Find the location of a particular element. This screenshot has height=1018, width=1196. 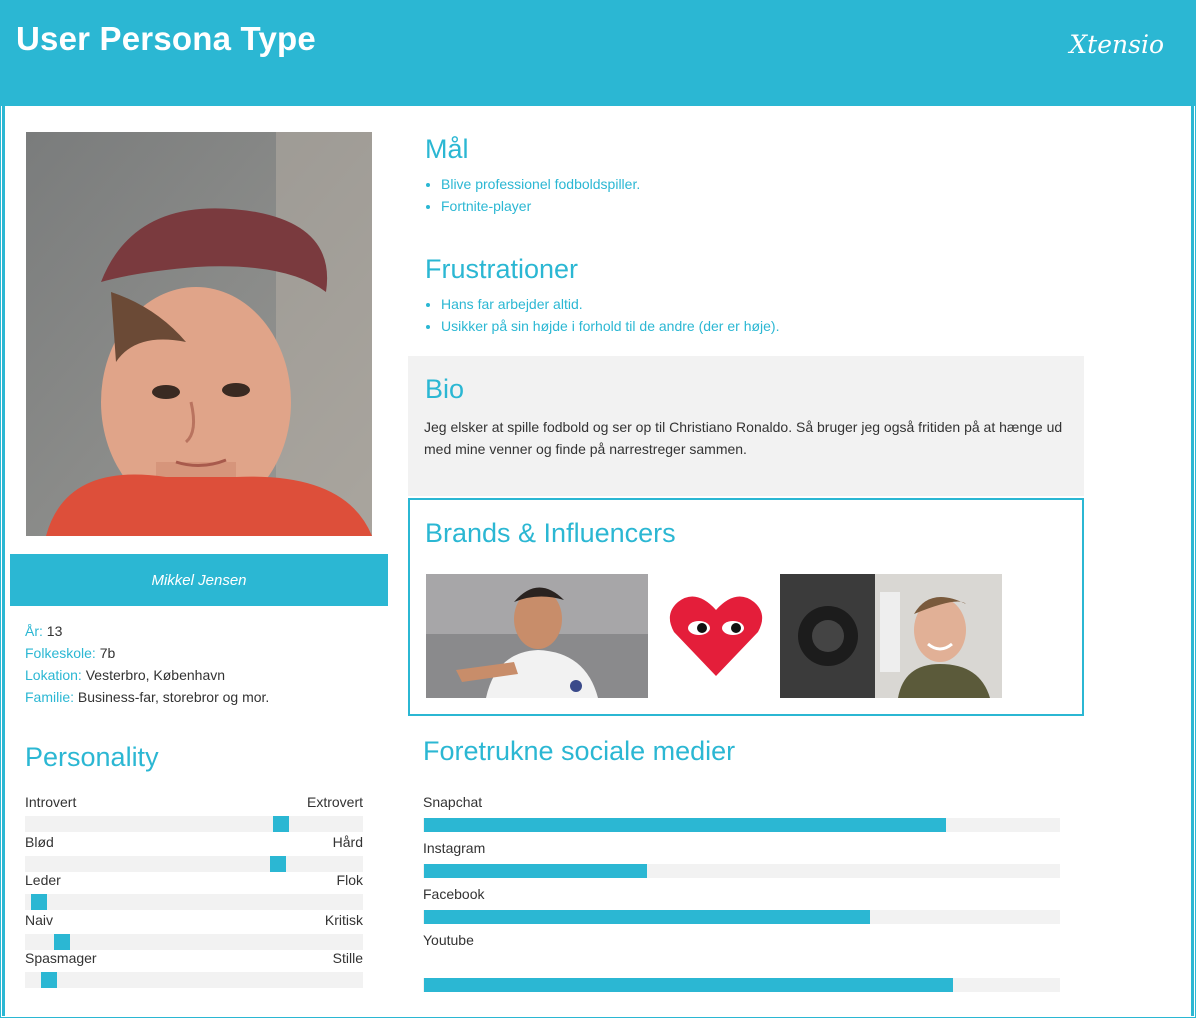

fact-age: År: 13 is located at coordinates (44, 631).